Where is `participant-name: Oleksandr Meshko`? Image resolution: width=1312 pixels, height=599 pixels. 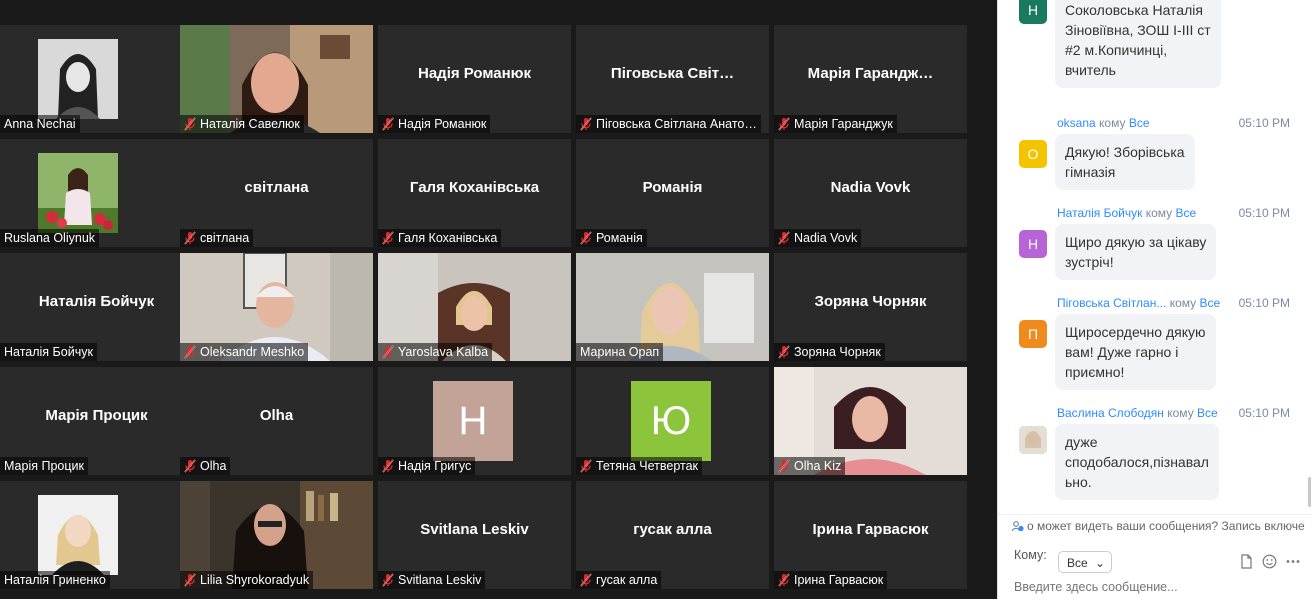
participant-name: Oleksandr Meshko is located at coordinates (252, 352).